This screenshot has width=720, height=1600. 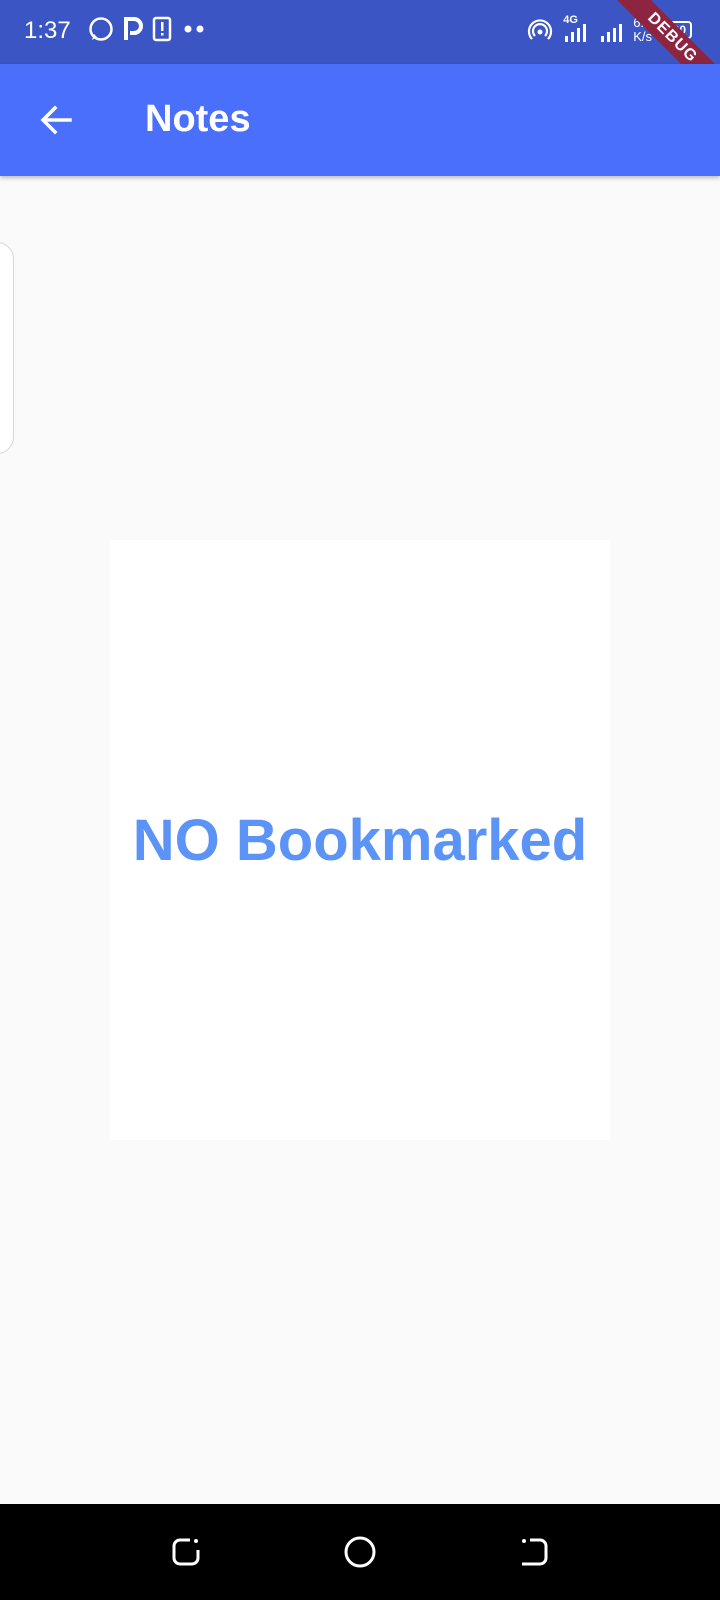 I want to click on hotspot-icon, so click(x=540, y=29).